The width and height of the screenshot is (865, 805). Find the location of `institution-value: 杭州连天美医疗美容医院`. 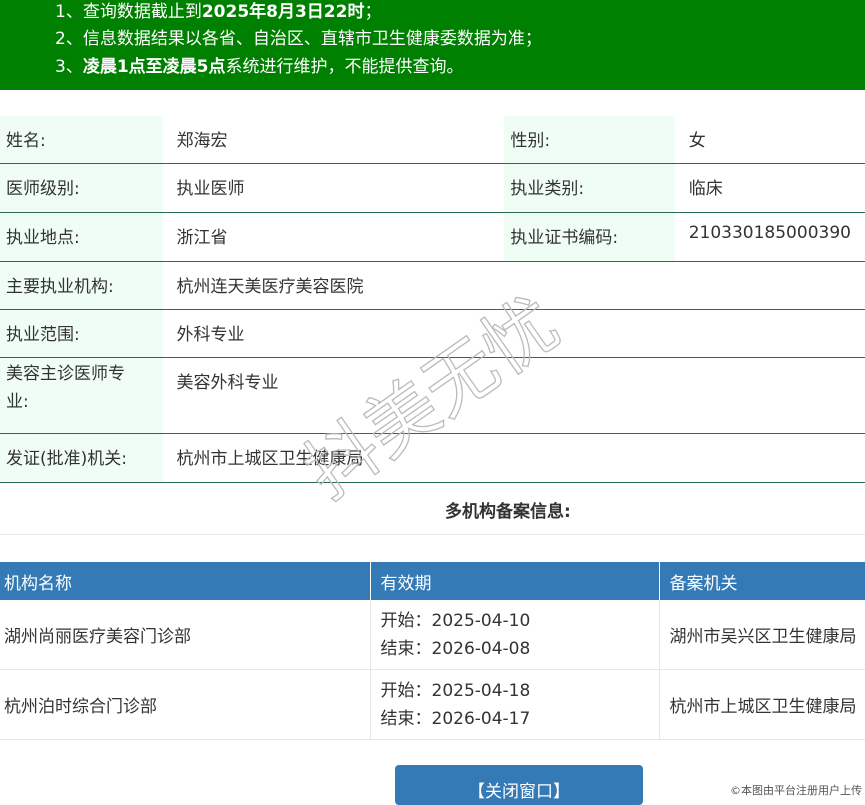

institution-value: 杭州连天美医疗美容医院 is located at coordinates (513, 285).